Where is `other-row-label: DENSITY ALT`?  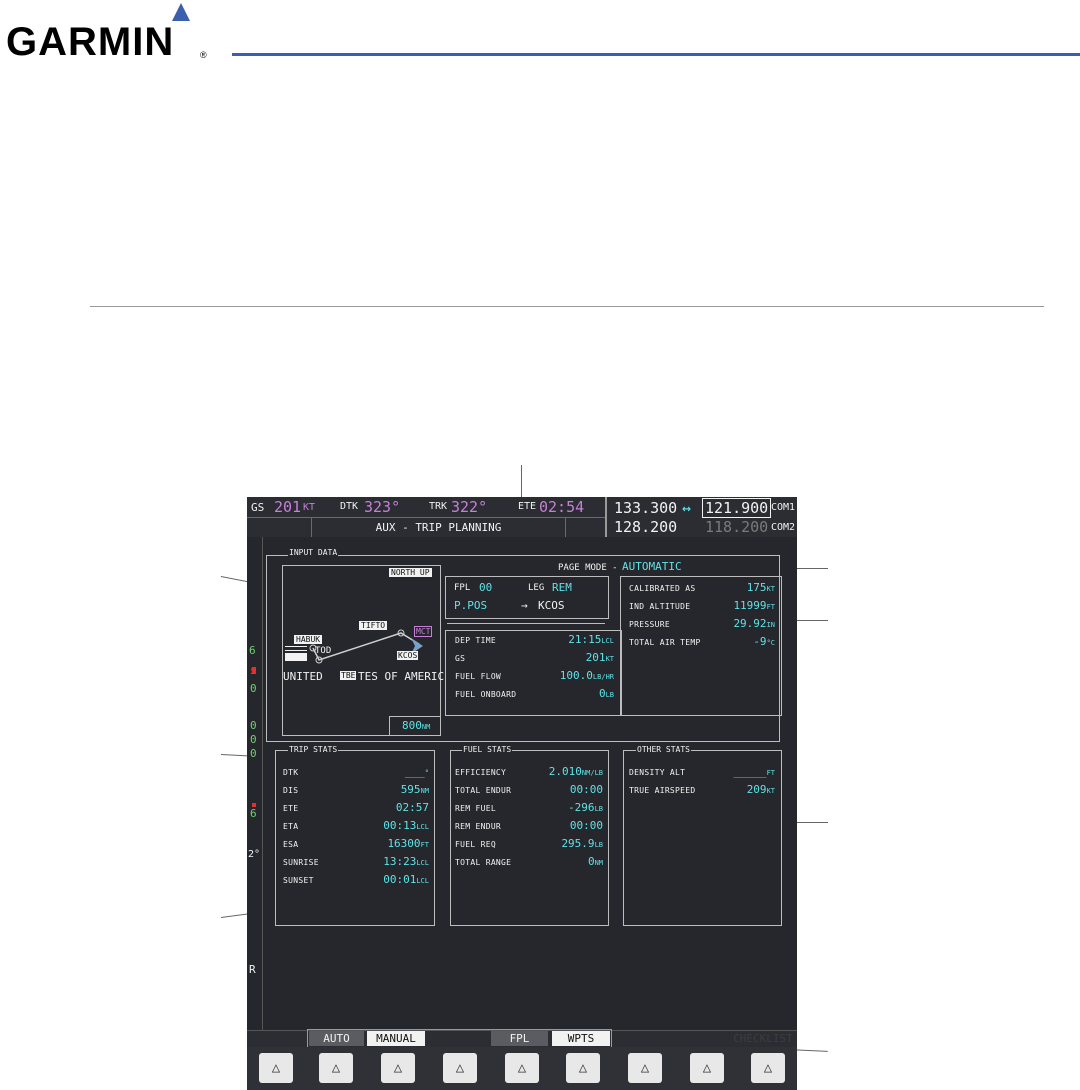 other-row-label: DENSITY ALT is located at coordinates (657, 772).